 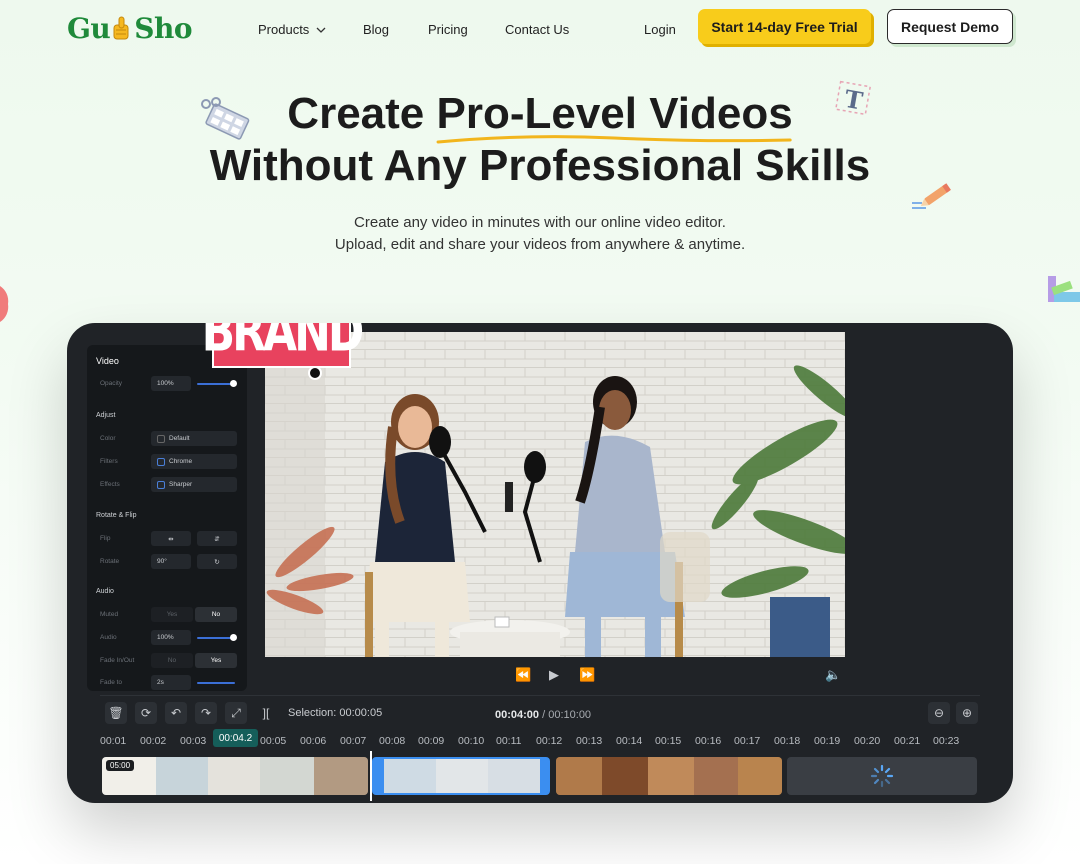 I want to click on play-icon: ▶, so click(x=554, y=675).